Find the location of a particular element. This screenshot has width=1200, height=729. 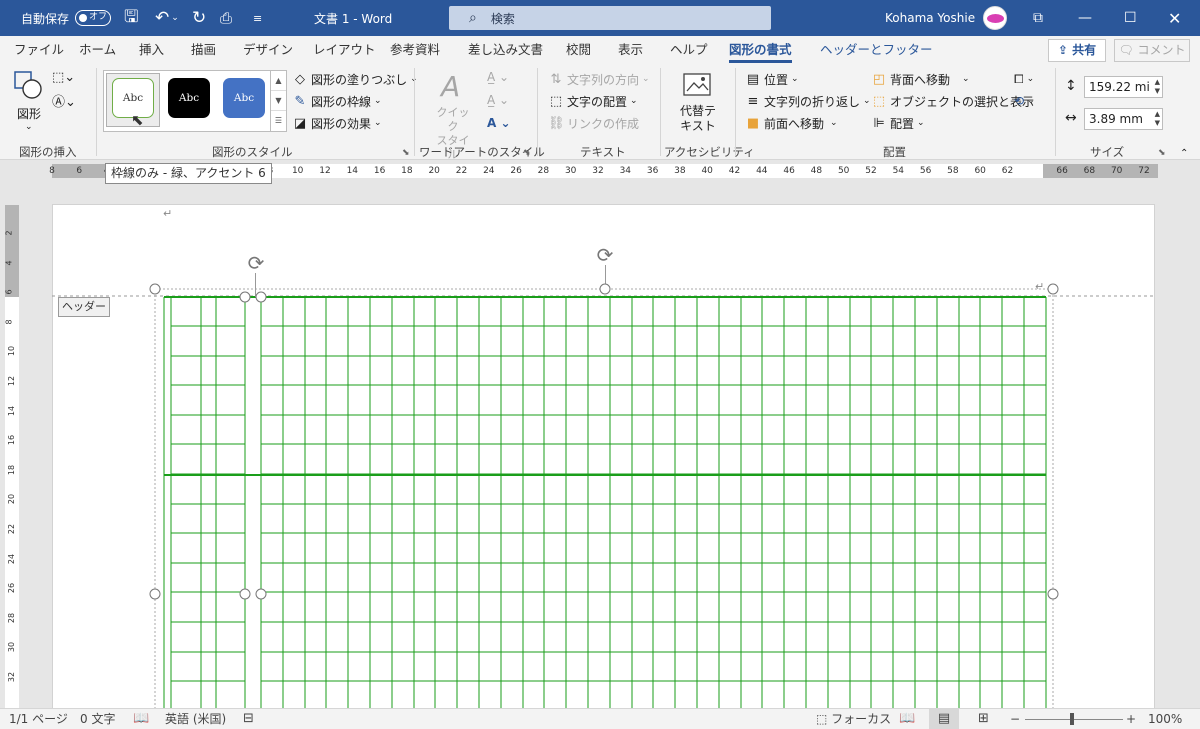

read-mode-icon: 📖 is located at coordinates (907, 719).